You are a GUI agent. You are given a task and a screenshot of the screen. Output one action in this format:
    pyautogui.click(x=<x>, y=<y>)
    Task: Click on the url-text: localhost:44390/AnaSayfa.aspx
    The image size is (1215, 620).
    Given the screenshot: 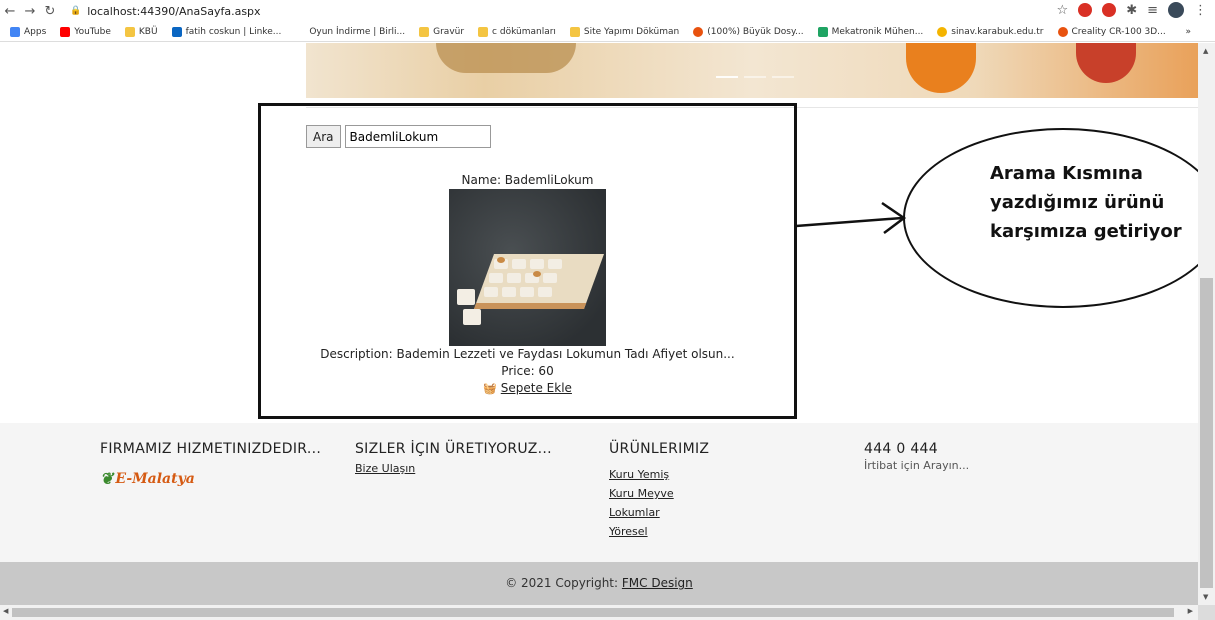 What is the action you would take?
    pyautogui.click(x=174, y=11)
    